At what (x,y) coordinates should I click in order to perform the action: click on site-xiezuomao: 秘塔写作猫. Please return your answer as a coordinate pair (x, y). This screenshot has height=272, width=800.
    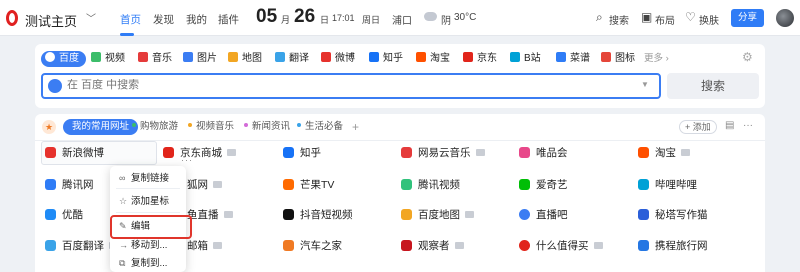
    Looking at the image, I should click on (673, 215).